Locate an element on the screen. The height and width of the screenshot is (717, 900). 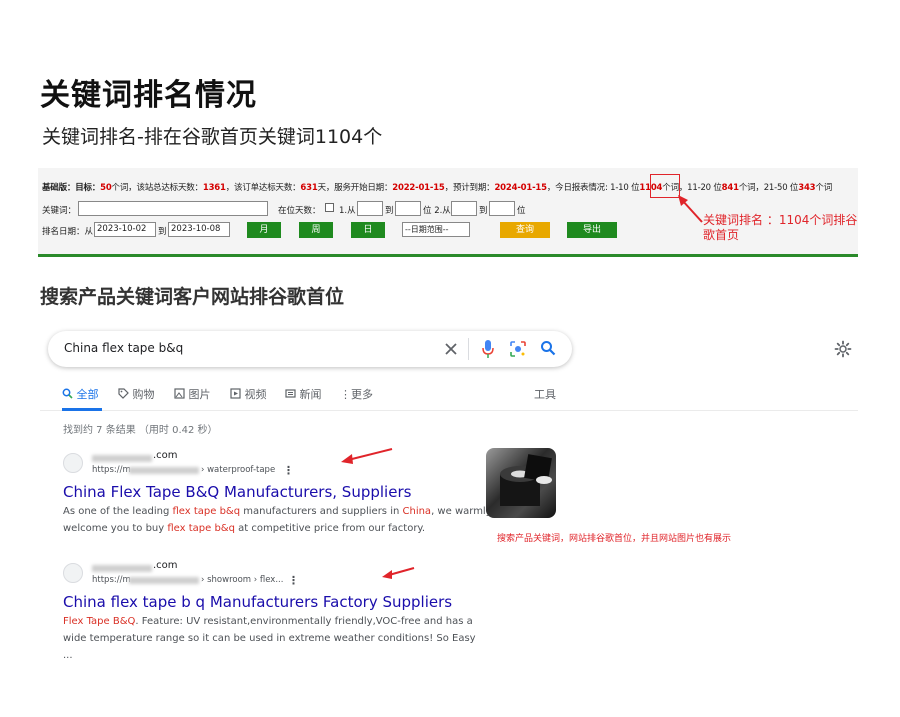
keyword-label: 关键词： is located at coordinates (59, 211).